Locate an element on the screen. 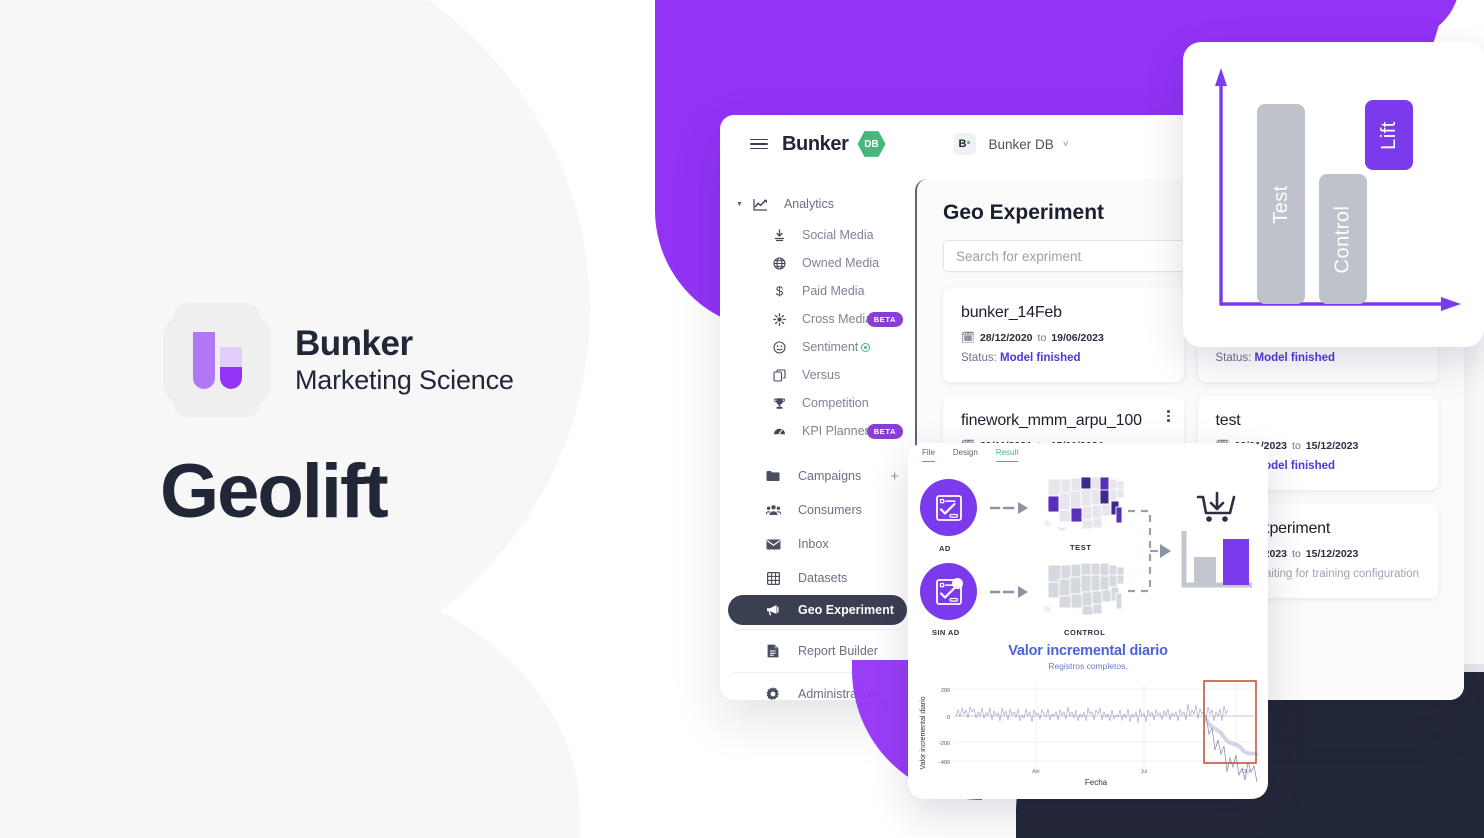  db-badge-label: DB is located at coordinates (871, 144).